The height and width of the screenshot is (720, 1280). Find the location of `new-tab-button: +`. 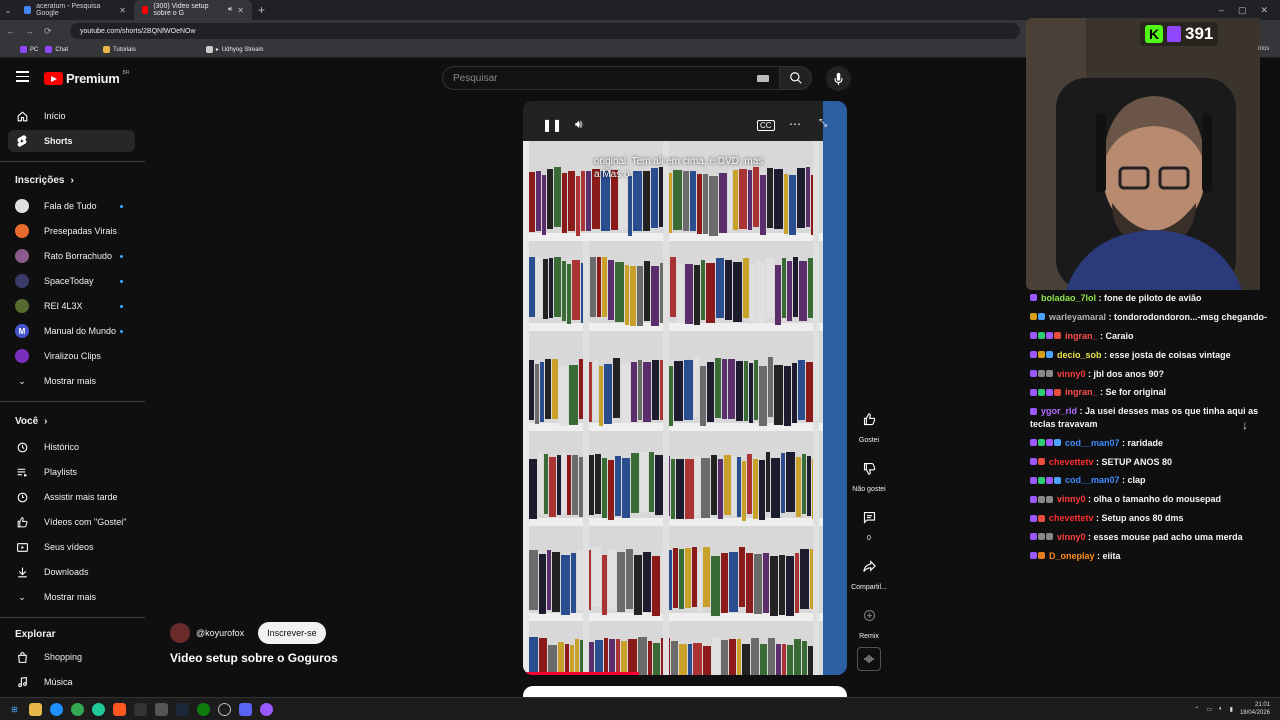

new-tab-button: + is located at coordinates (261, 10).